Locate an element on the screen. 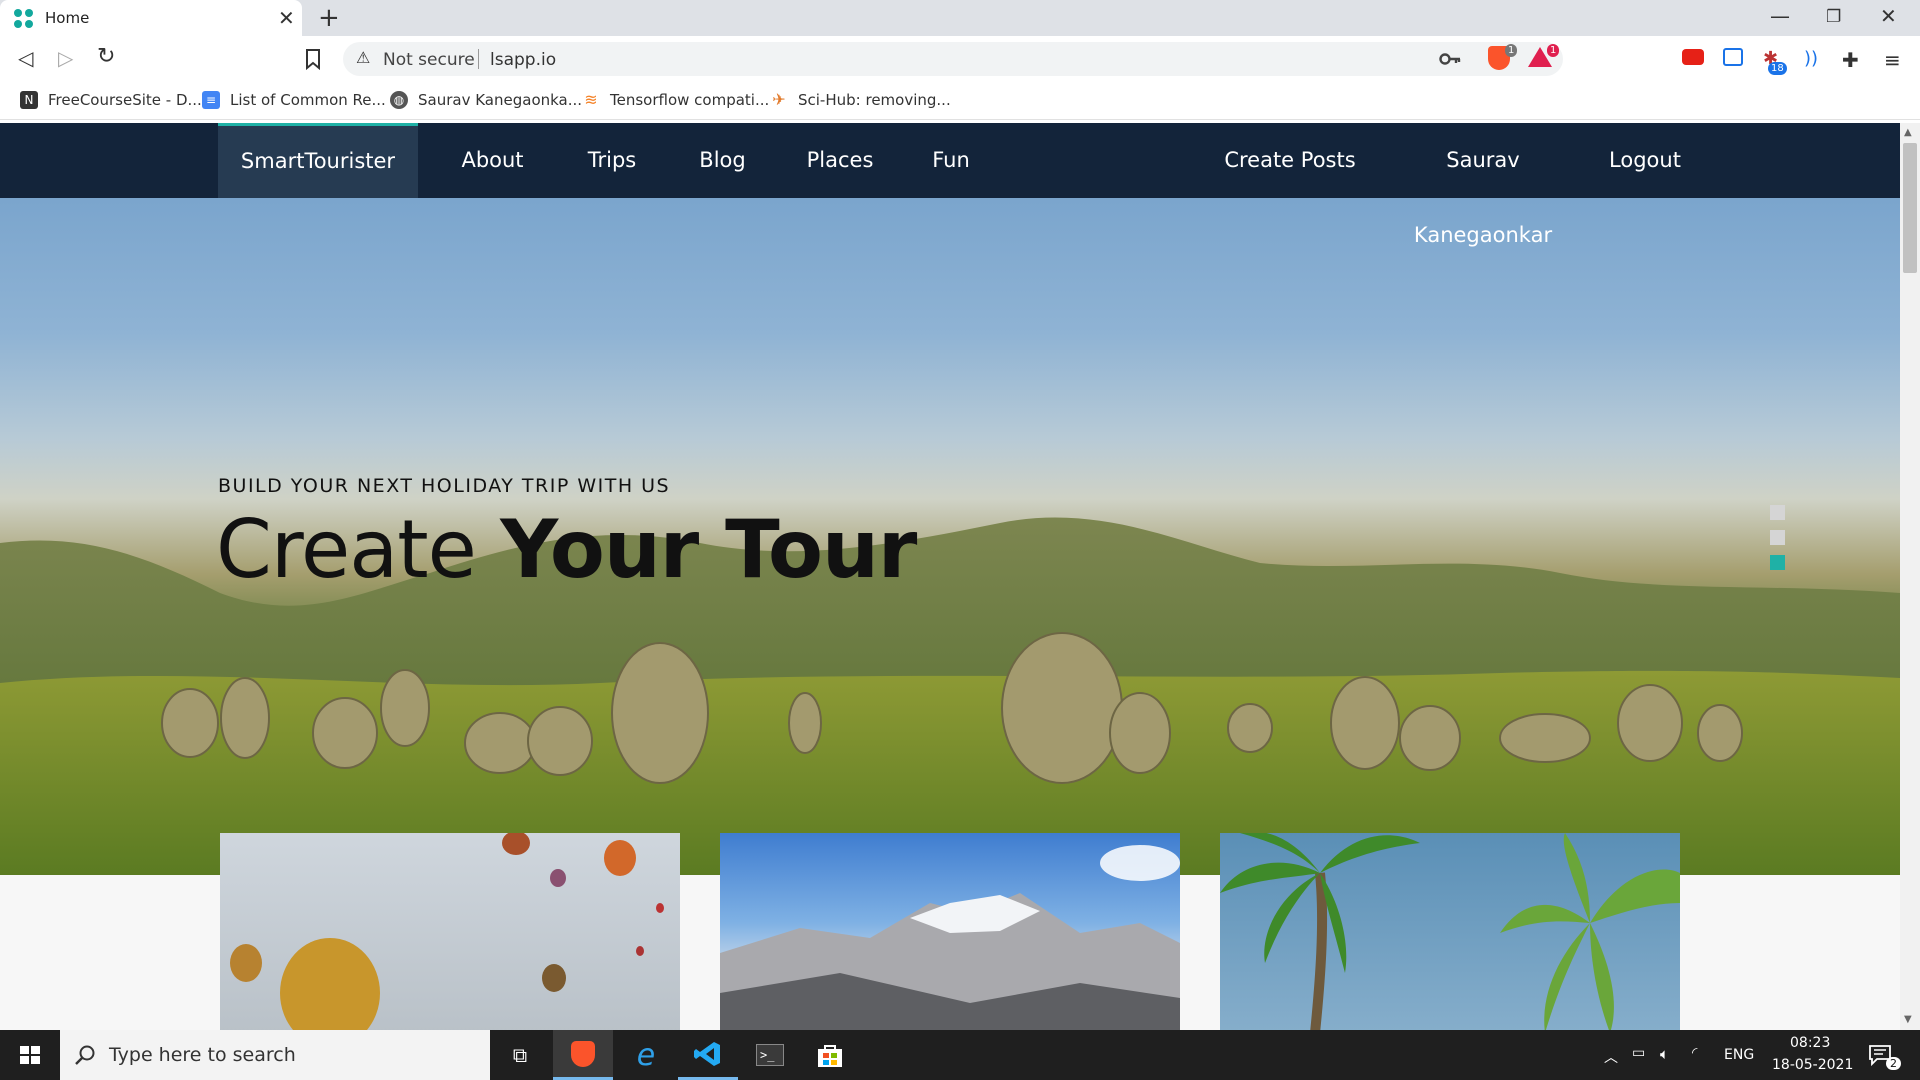 The width and height of the screenshot is (1920, 1080). slider-dot-active is located at coordinates (1777, 562).